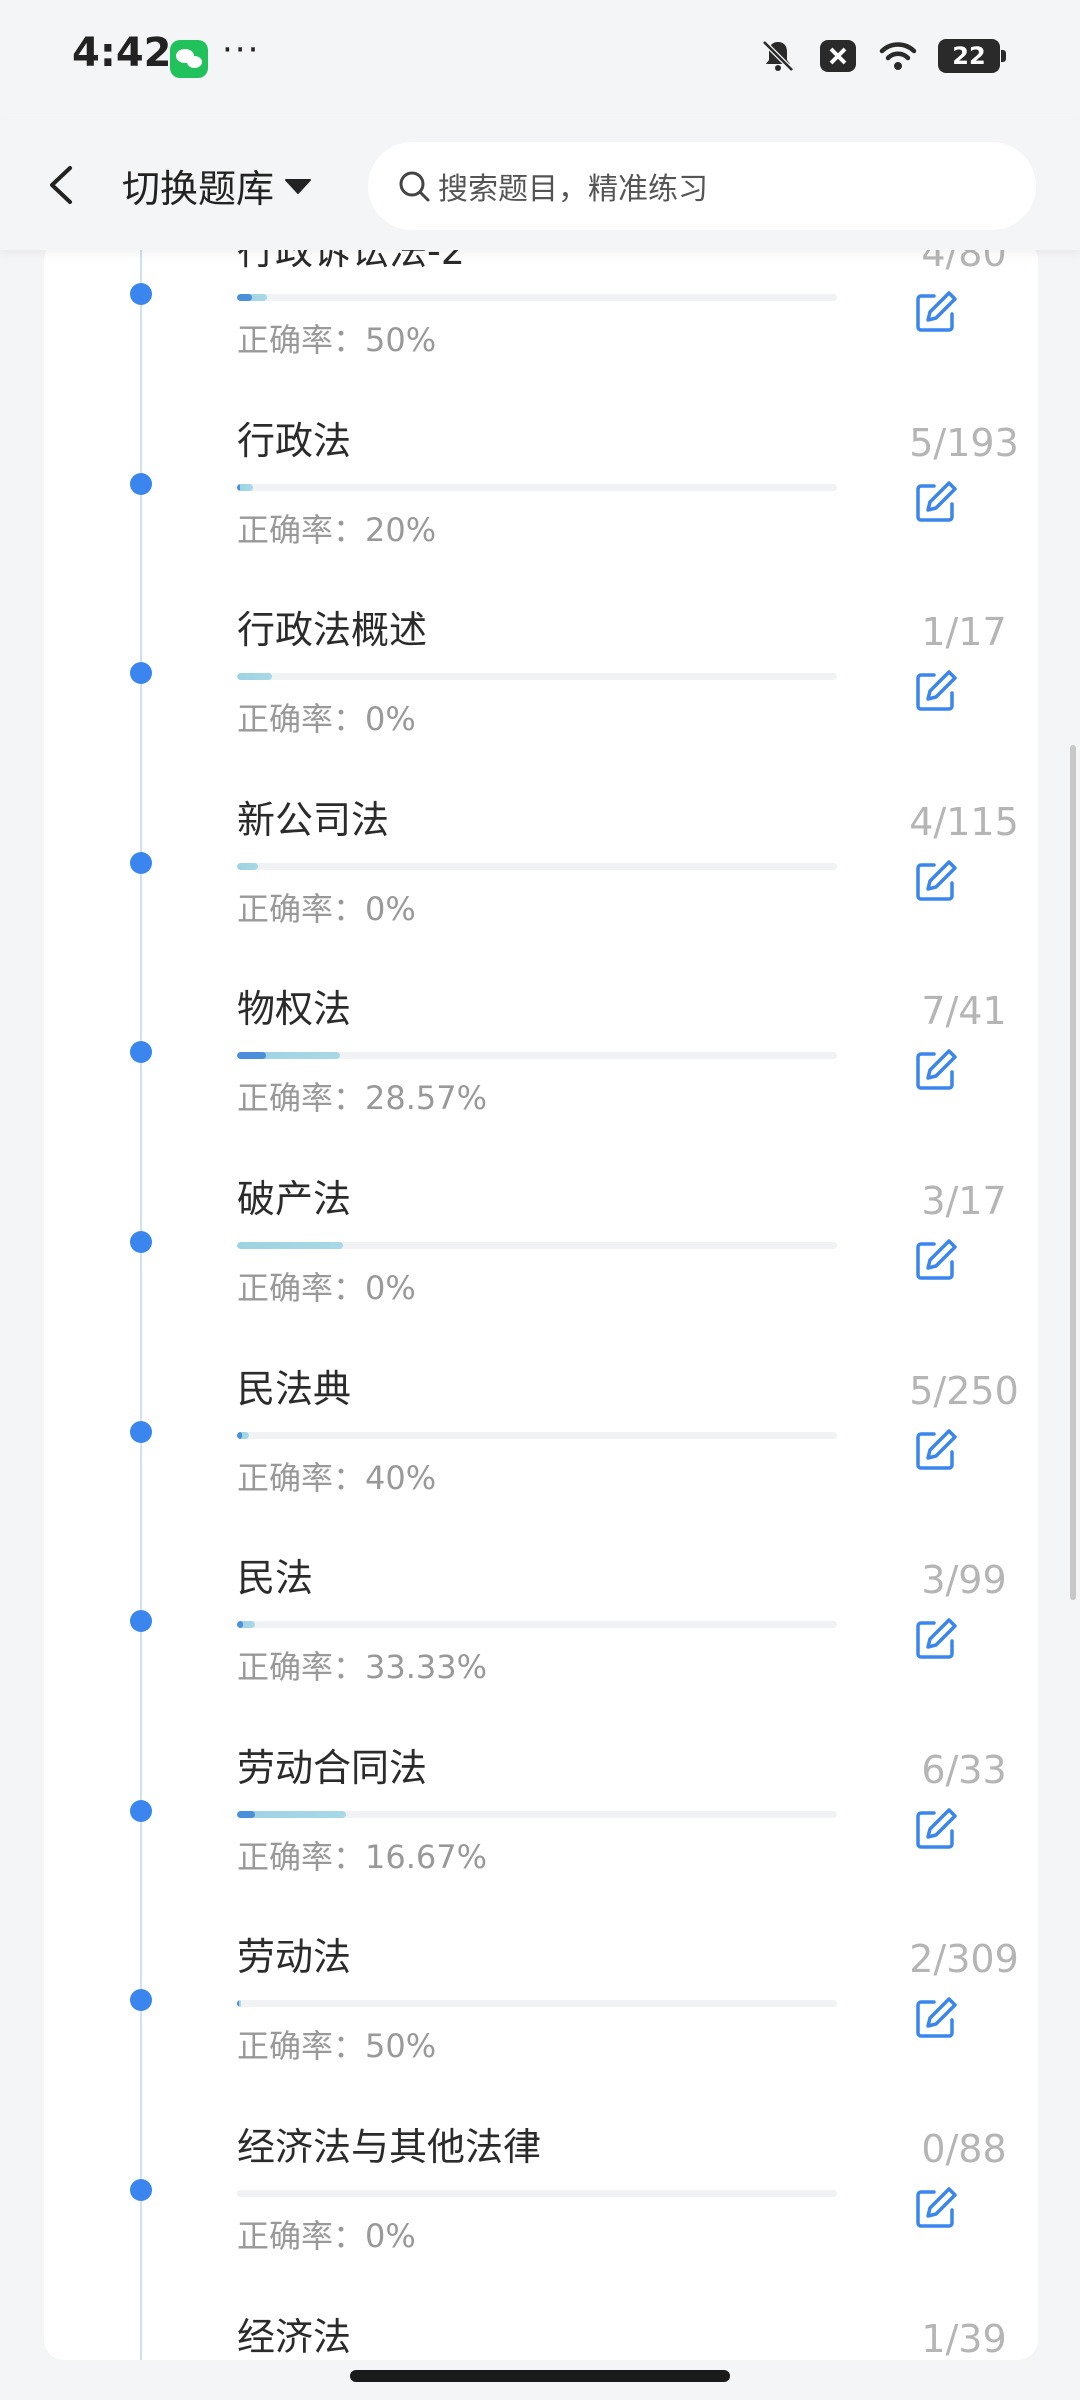  I want to click on accuracy-value: 20%, so click(401, 529).